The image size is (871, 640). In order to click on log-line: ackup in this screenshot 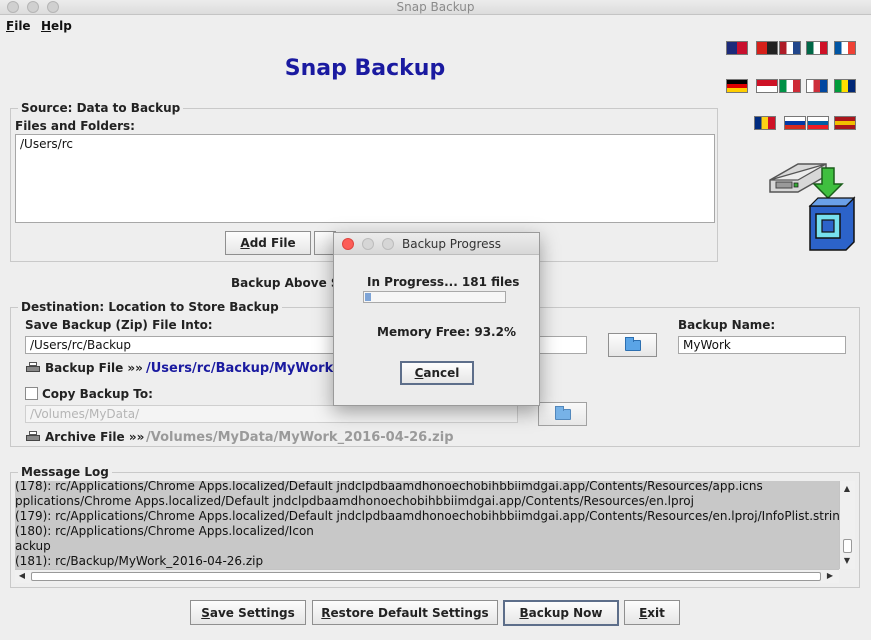, I will do `click(33, 546)`.